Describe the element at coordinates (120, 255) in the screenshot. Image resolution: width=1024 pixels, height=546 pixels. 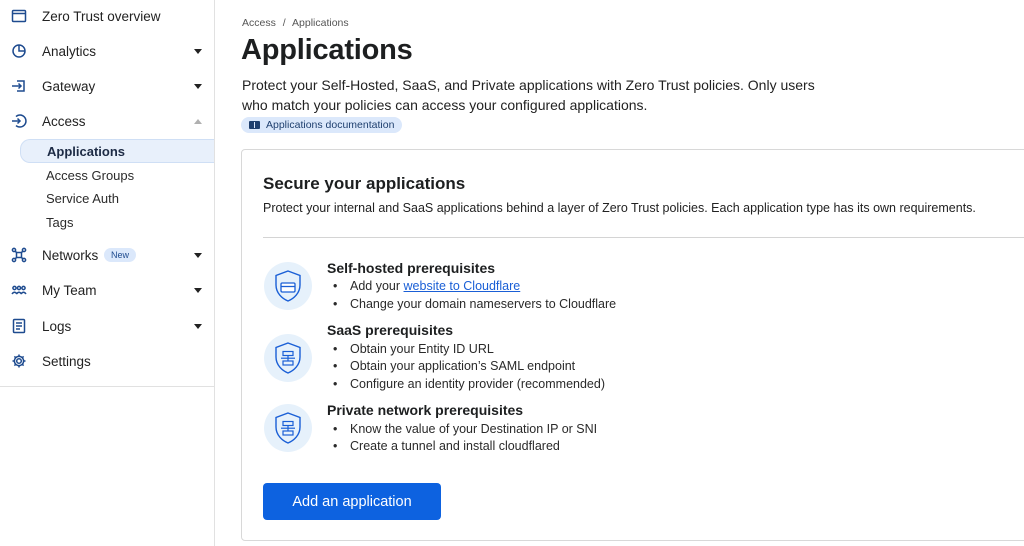
I see `new-badge: New` at that location.